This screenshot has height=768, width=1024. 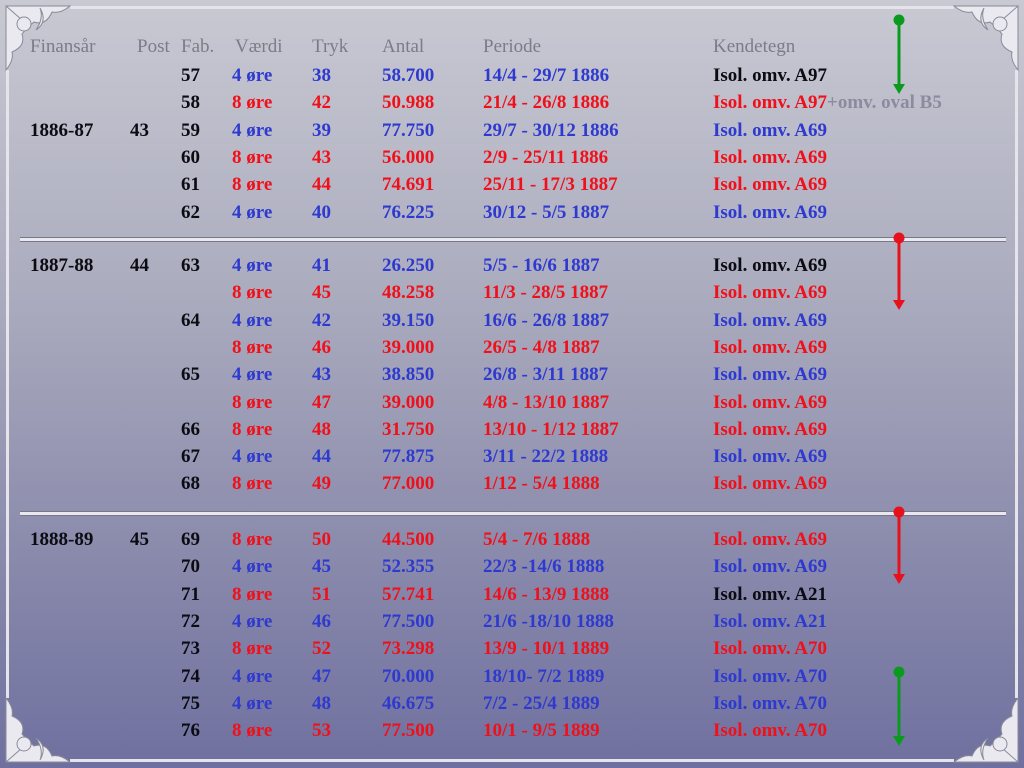 I want to click on post-cell: 43, so click(x=139, y=130).